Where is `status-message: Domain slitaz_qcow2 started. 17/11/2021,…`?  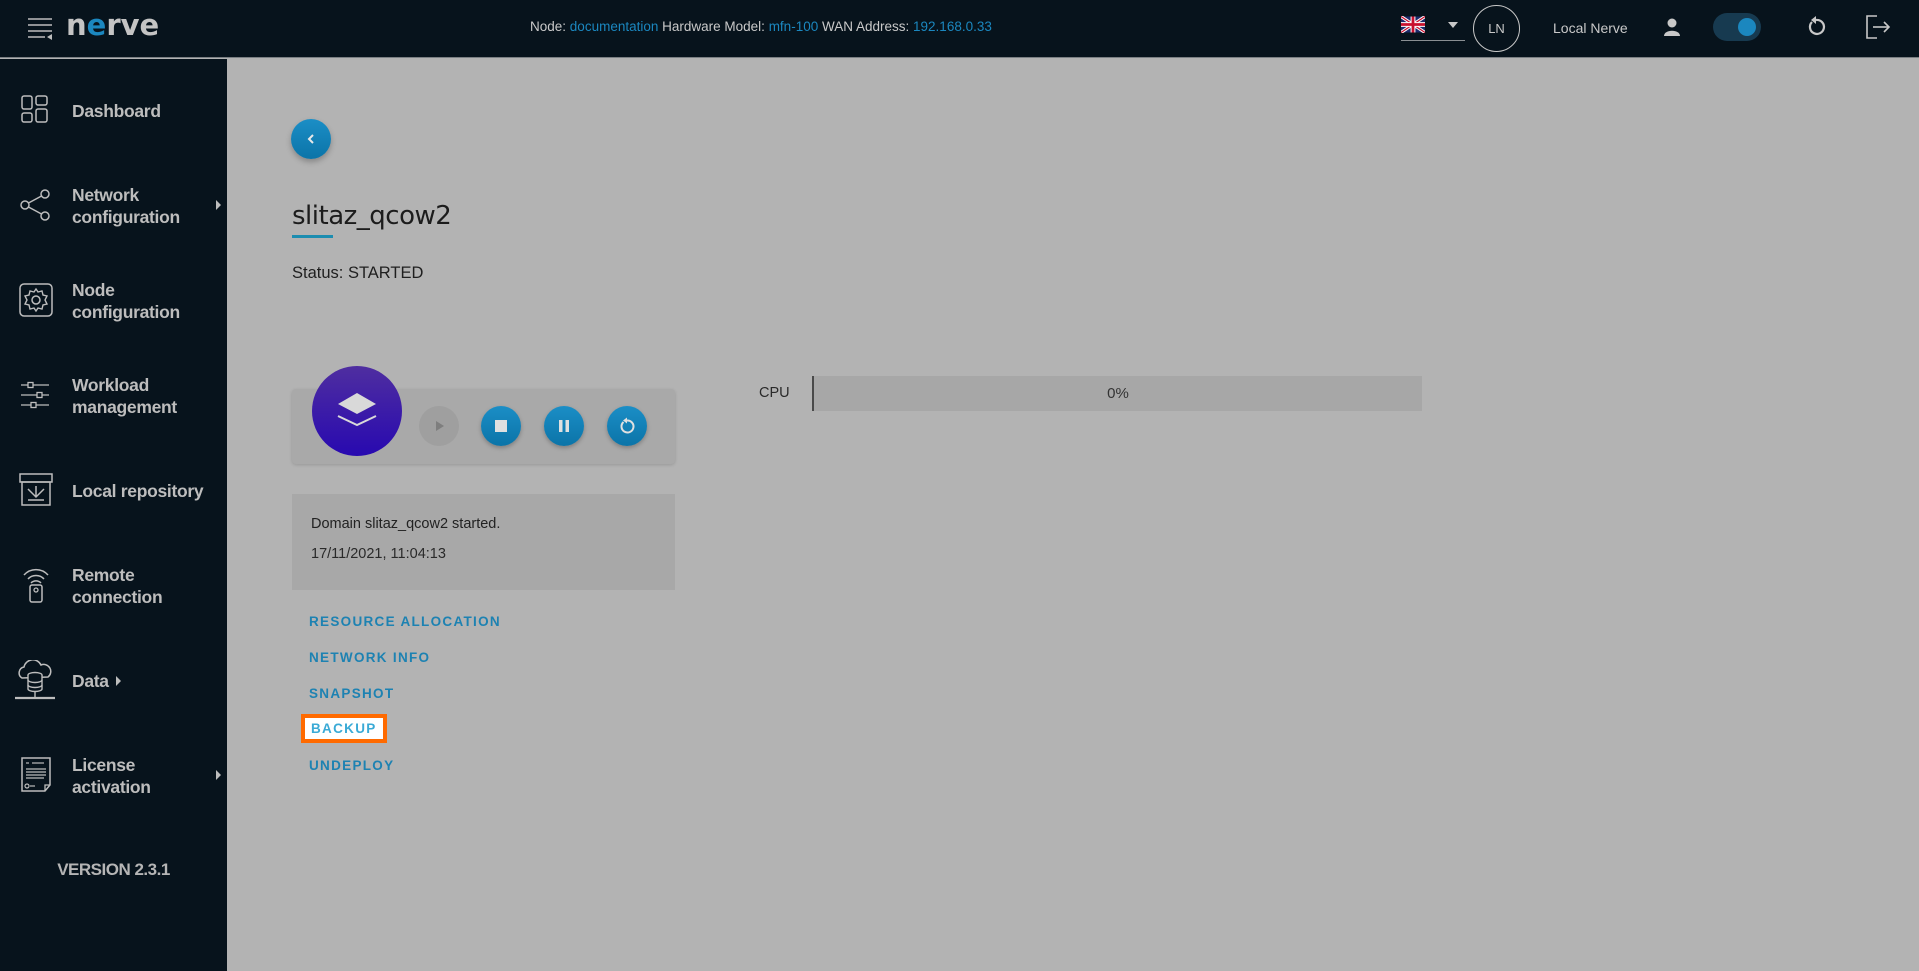
status-message: Domain slitaz_qcow2 started. 17/11/2021,… is located at coordinates (483, 542).